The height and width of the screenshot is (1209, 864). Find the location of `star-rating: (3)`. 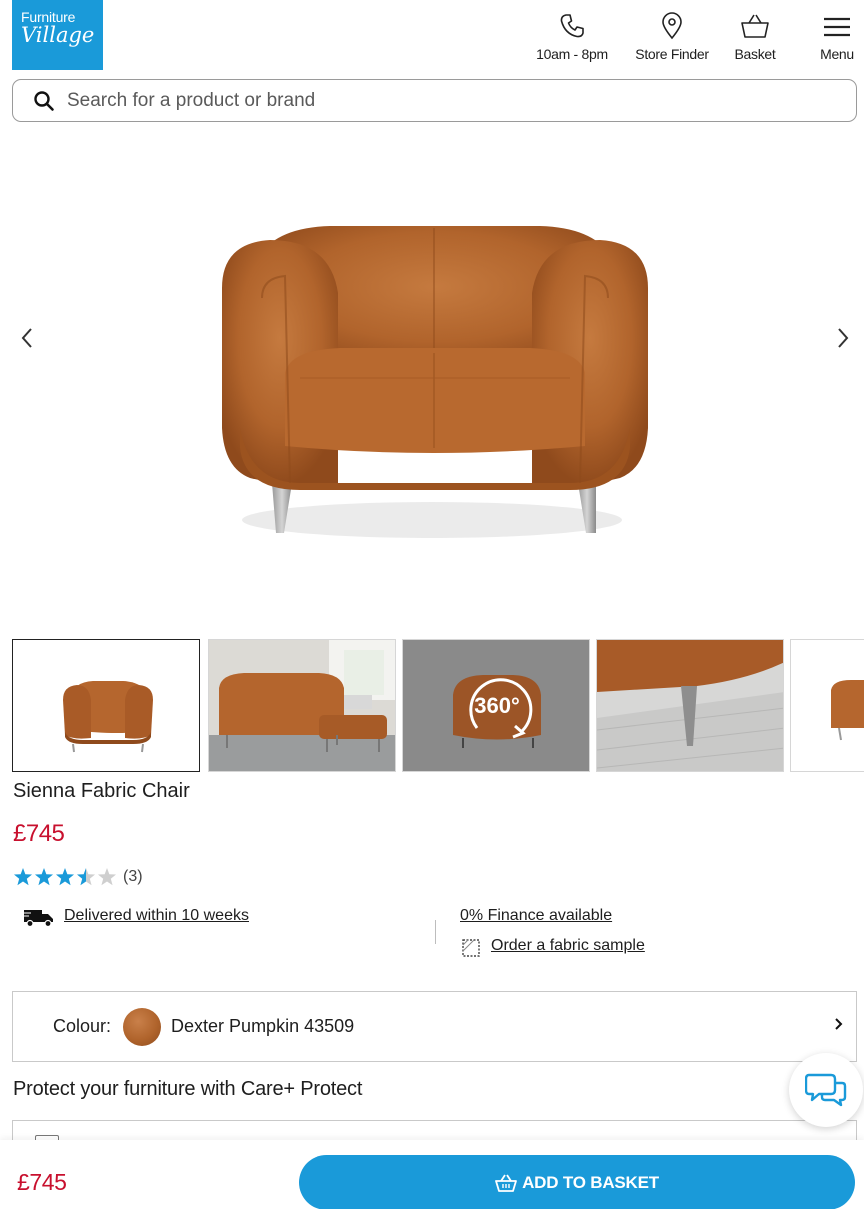

star-rating: (3) is located at coordinates (78, 877).